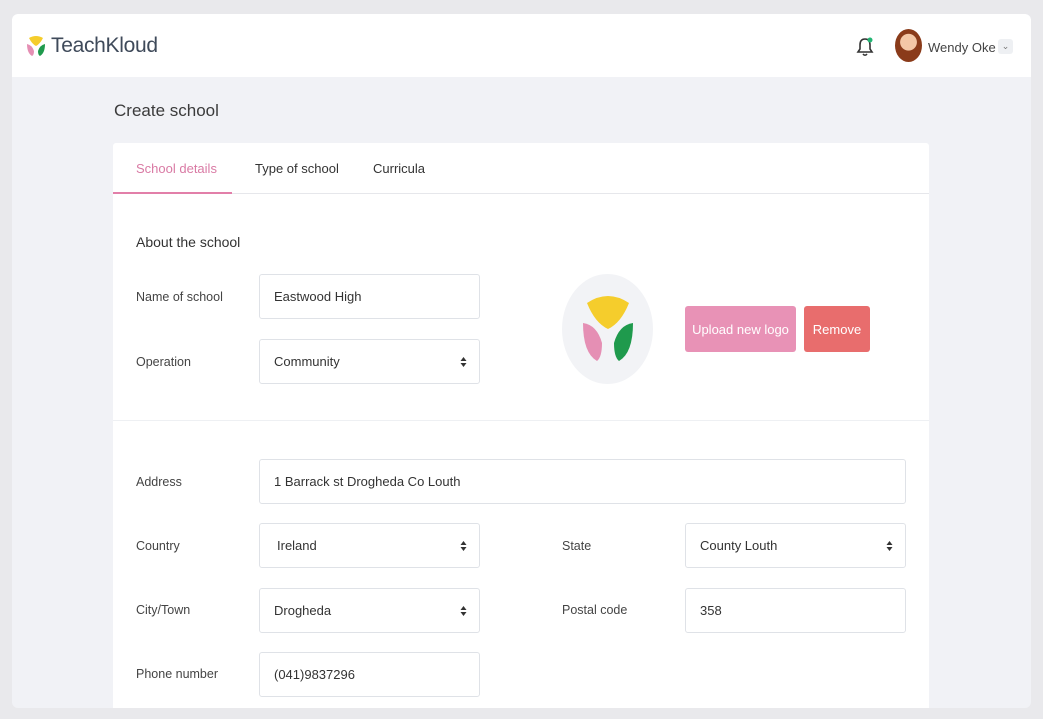  I want to click on tab-school-details: School details, so click(176, 168).